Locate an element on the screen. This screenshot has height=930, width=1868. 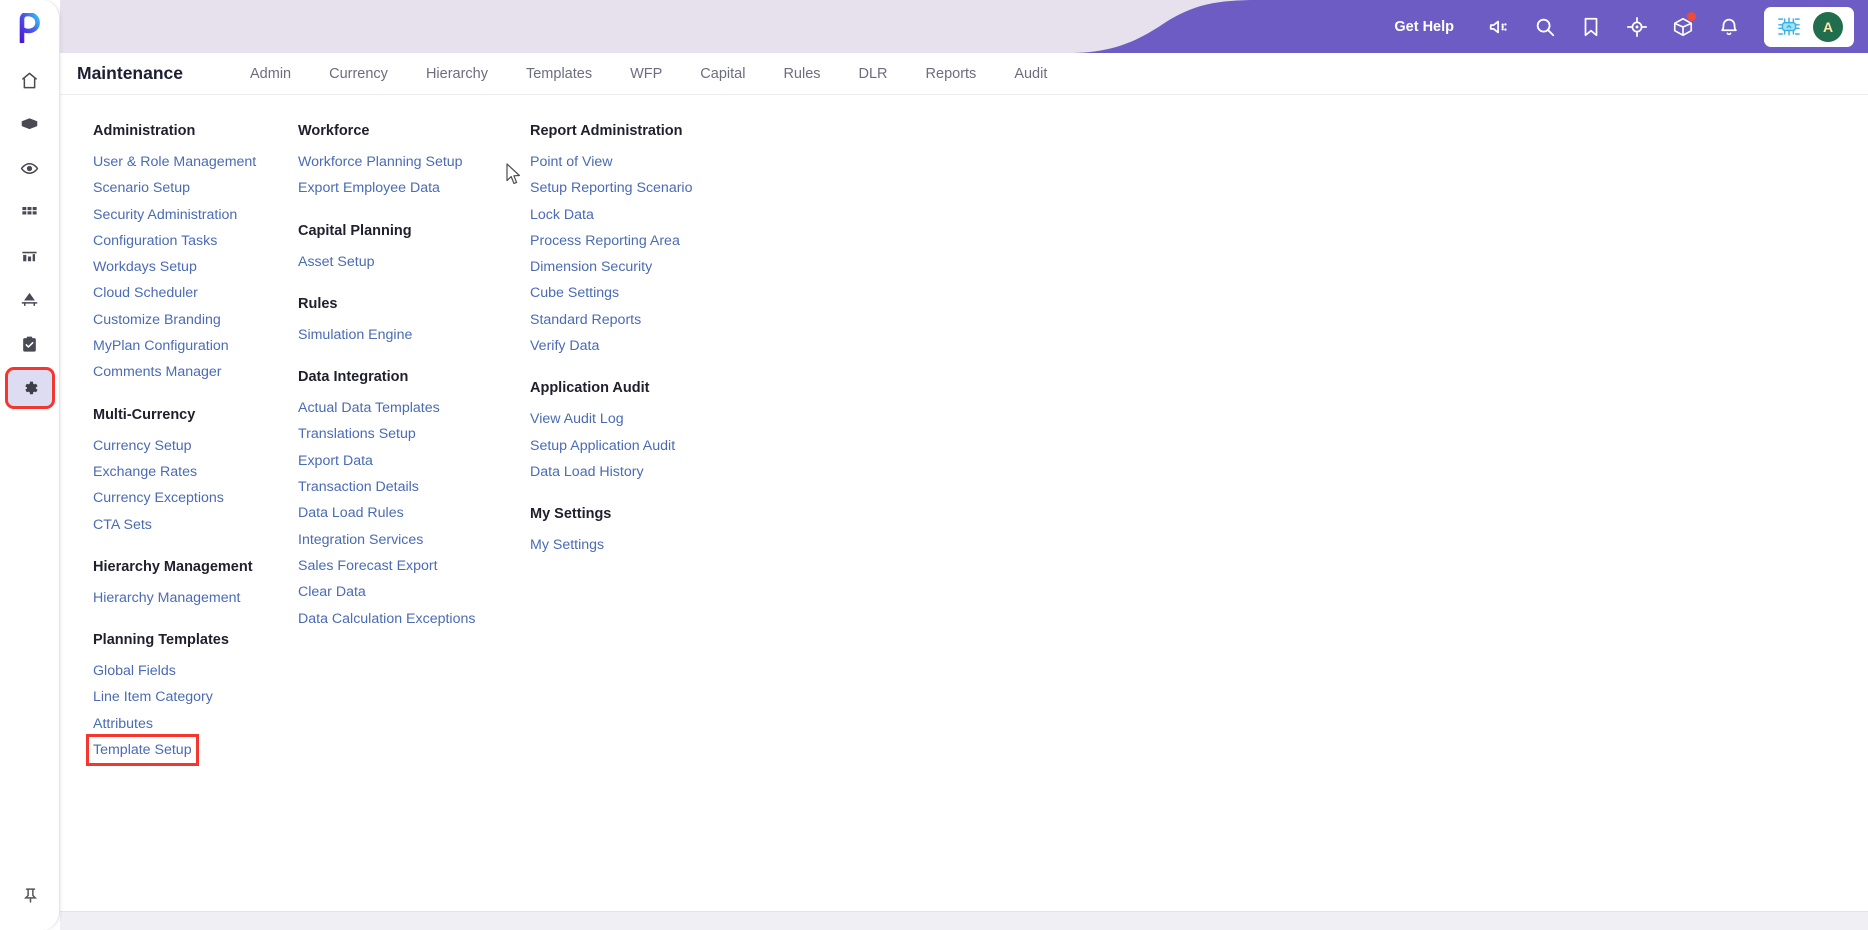
menu-link: Hierarchy Management is located at coordinates (166, 598).